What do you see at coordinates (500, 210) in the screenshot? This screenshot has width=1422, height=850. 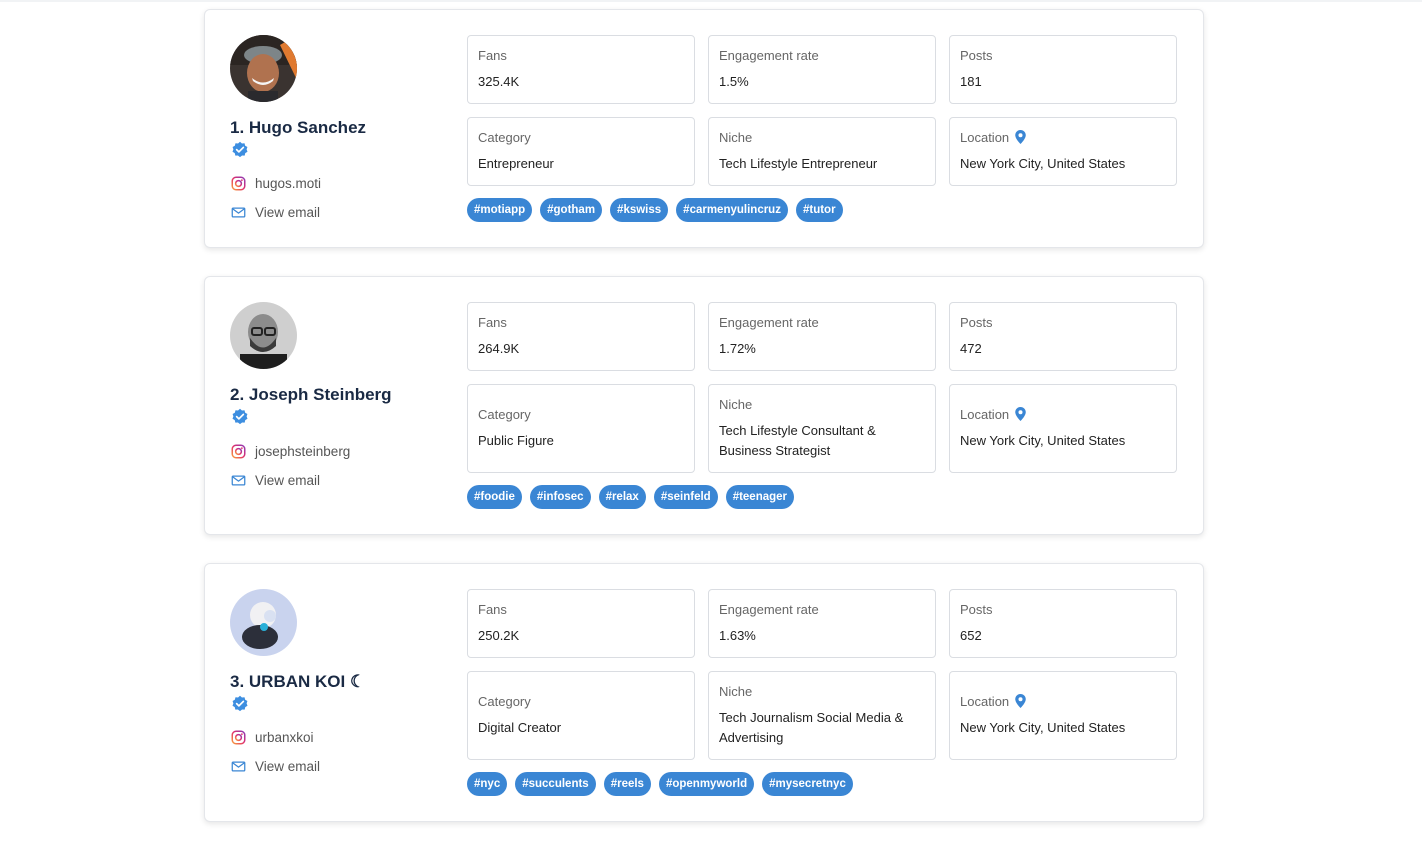 I see `hashtag-chip: #motiapp` at bounding box center [500, 210].